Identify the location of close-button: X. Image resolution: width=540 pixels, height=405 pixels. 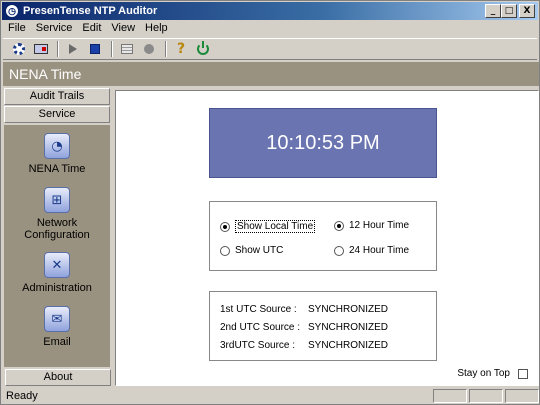
(527, 11).